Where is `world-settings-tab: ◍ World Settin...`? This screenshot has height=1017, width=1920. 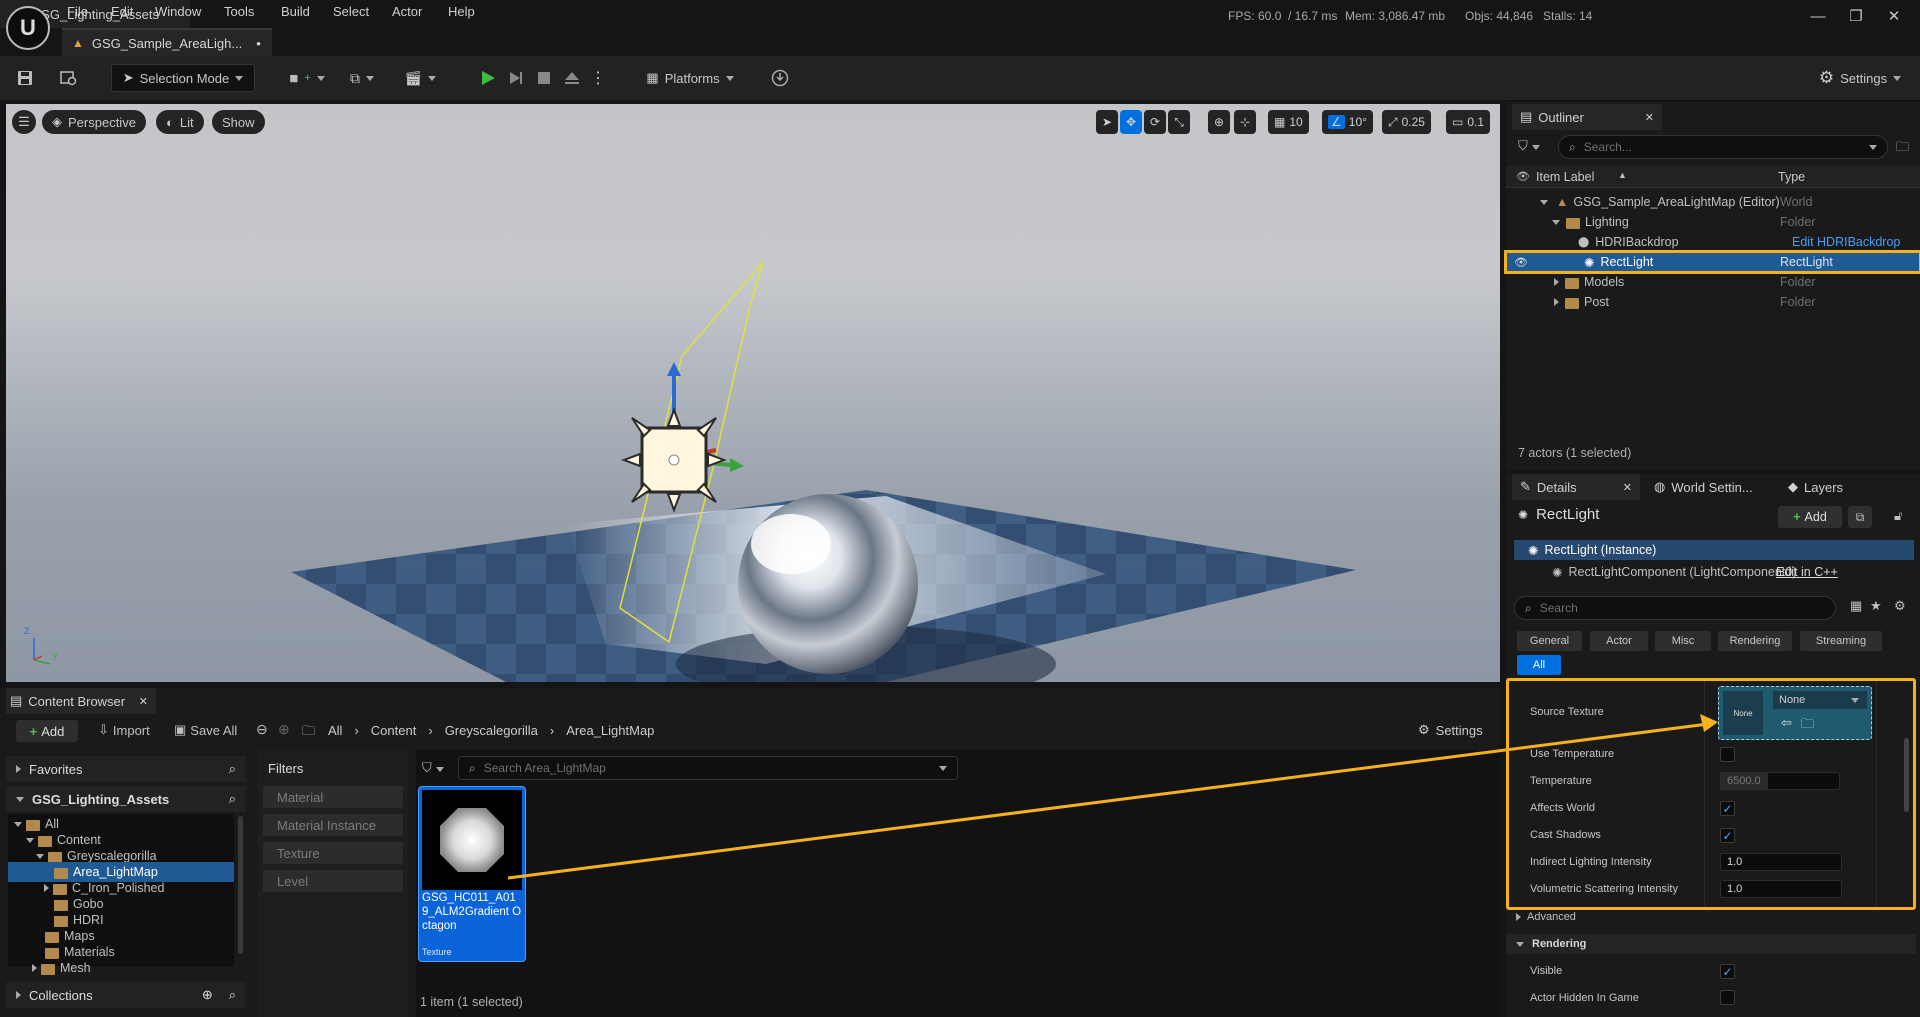 world-settings-tab: ◍ World Settin... is located at coordinates (1703, 487).